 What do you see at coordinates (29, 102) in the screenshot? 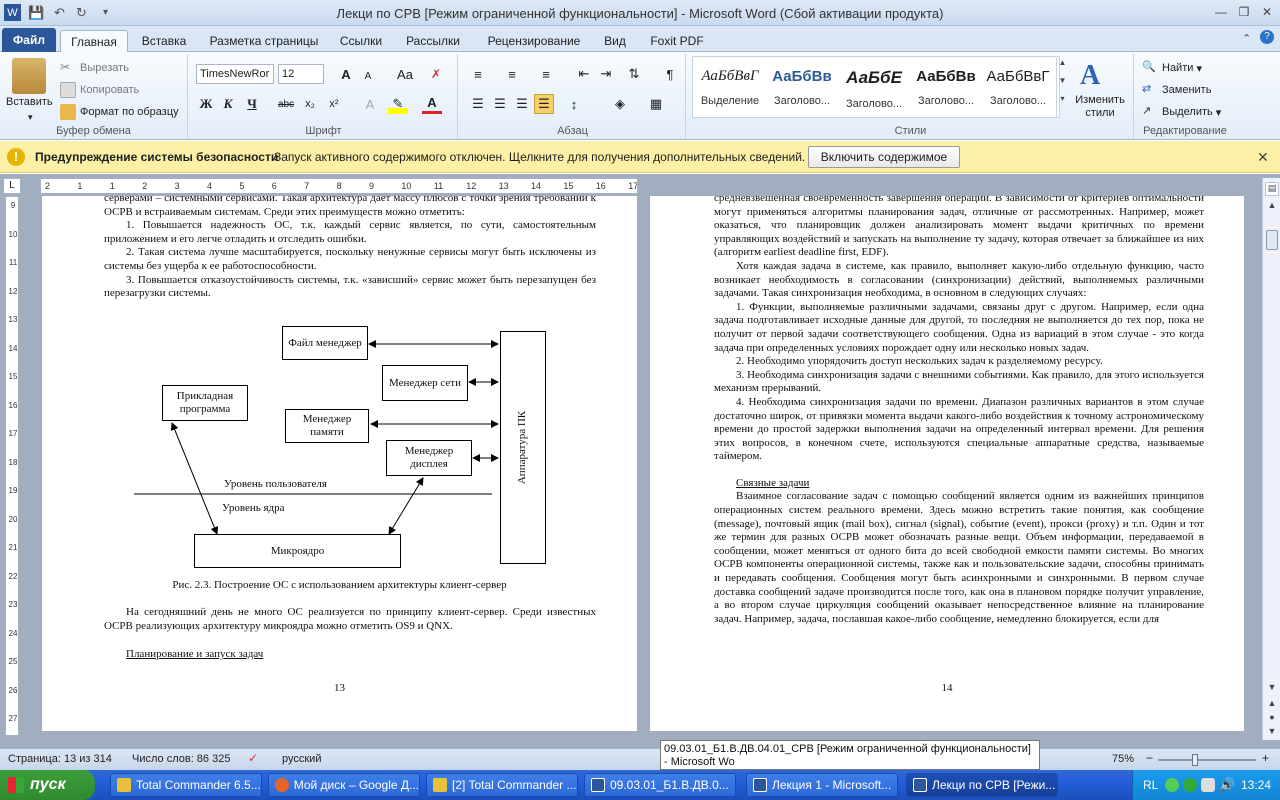
I see `paste-button: Вставить` at bounding box center [29, 102].